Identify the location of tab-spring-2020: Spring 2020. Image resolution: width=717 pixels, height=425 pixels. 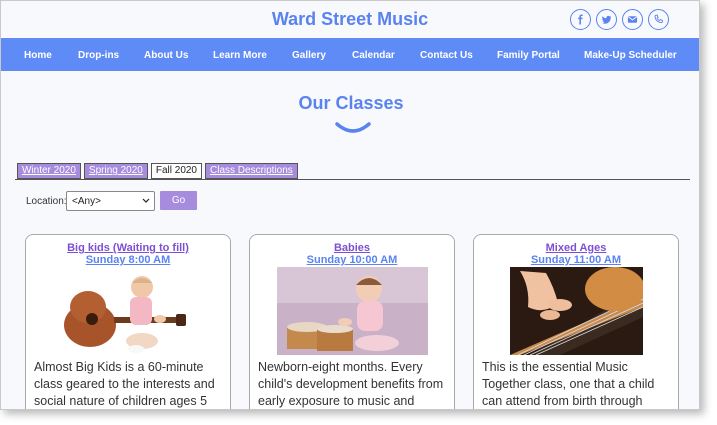
(115, 171).